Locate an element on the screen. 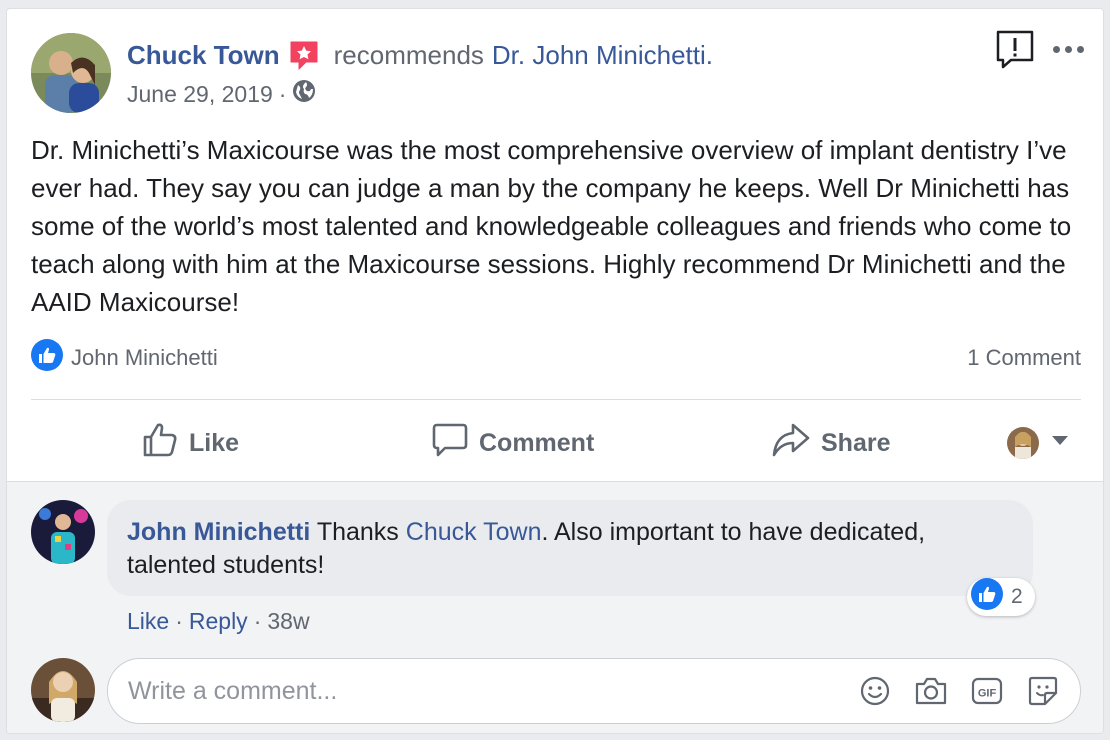 The height and width of the screenshot is (740, 1110). comment-age: 38w is located at coordinates (288, 621).